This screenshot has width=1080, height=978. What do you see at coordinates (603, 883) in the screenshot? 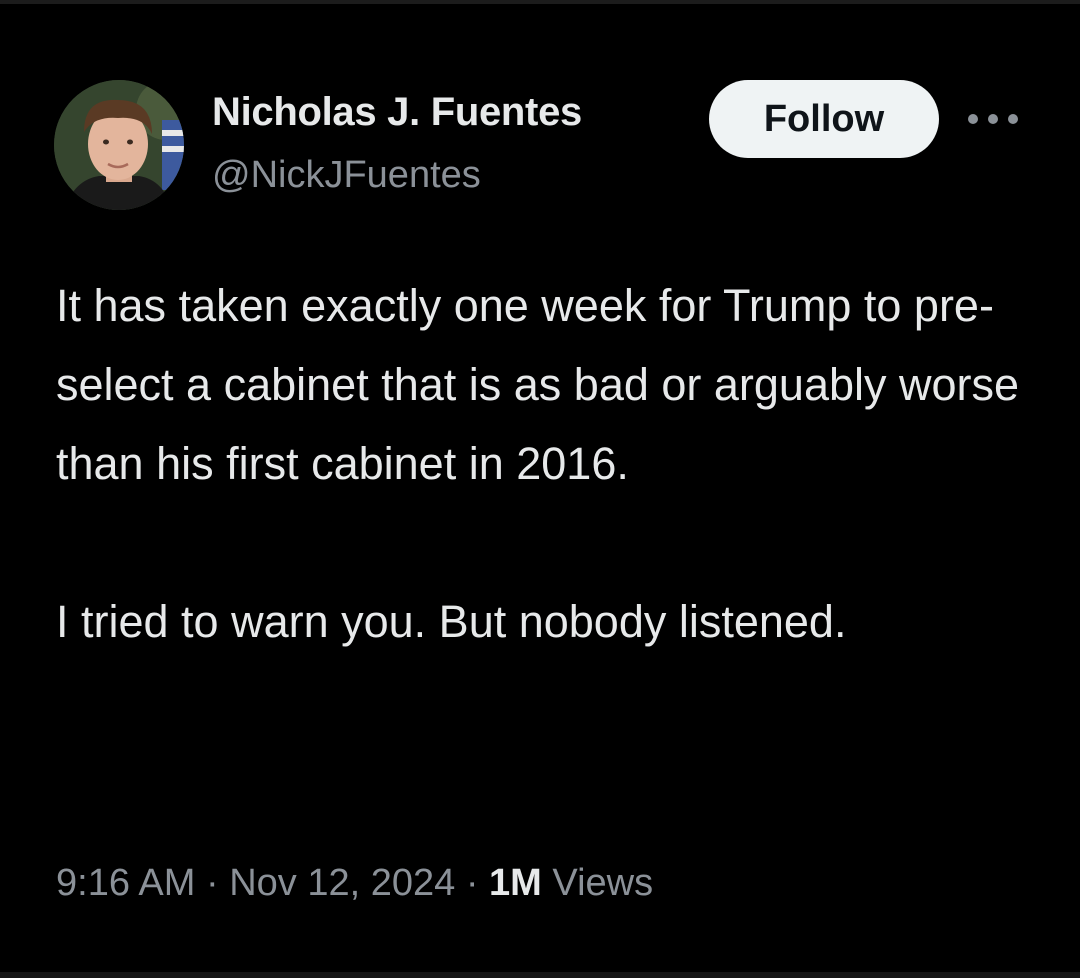
I see `views-label: Views` at bounding box center [603, 883].